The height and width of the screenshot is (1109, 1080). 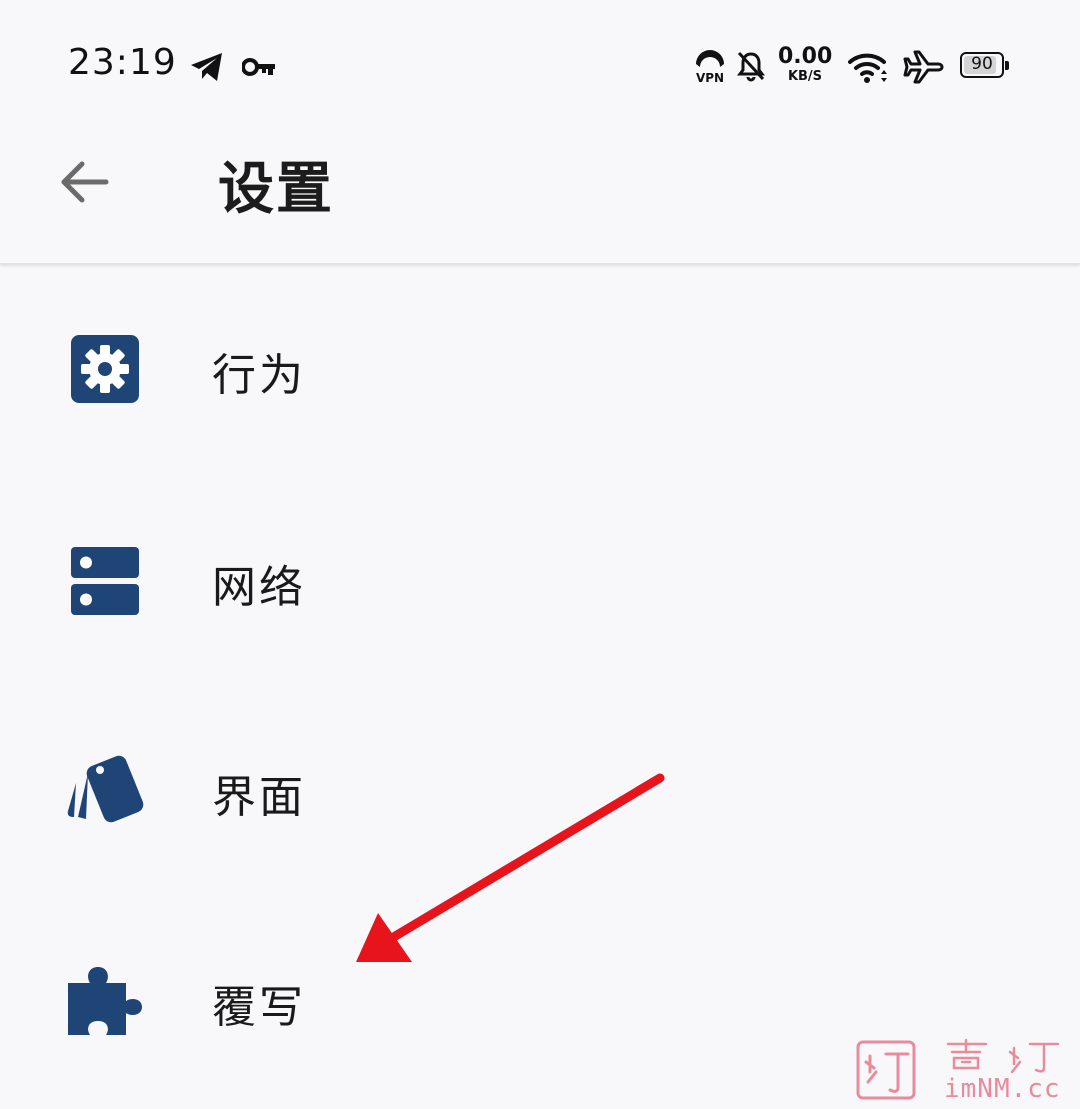 What do you see at coordinates (540, 60) in the screenshot?
I see `status-bar: 23:19 VPN 0.00 KB/S 90` at bounding box center [540, 60].